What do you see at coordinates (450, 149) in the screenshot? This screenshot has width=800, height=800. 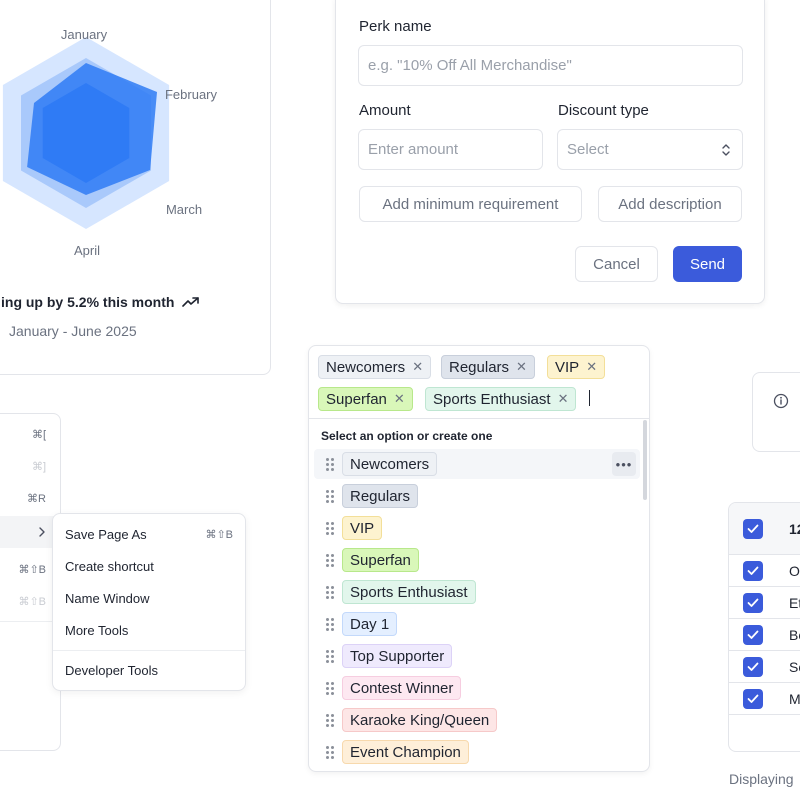 I see `amount-input: Enter amount` at bounding box center [450, 149].